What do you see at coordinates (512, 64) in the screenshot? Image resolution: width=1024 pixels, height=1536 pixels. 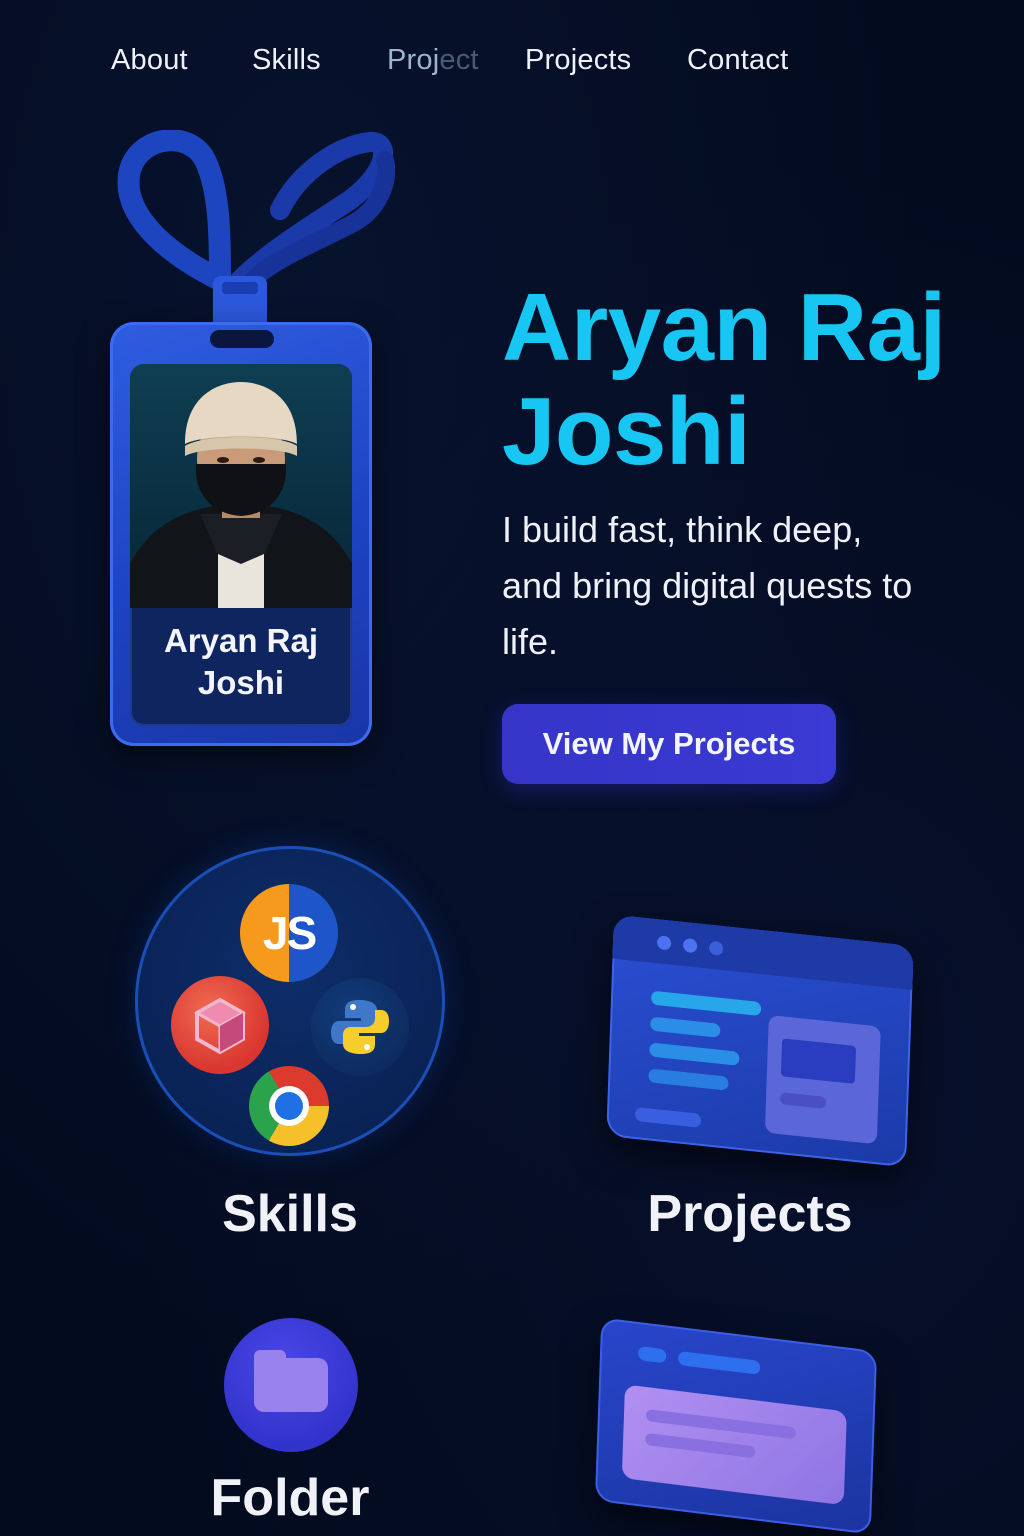 I see `top-nav: About Skills Project Projects Contact` at bounding box center [512, 64].